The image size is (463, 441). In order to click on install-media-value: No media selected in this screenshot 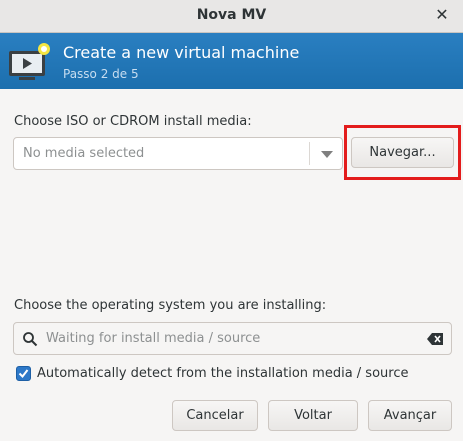, I will do `click(84, 153)`.